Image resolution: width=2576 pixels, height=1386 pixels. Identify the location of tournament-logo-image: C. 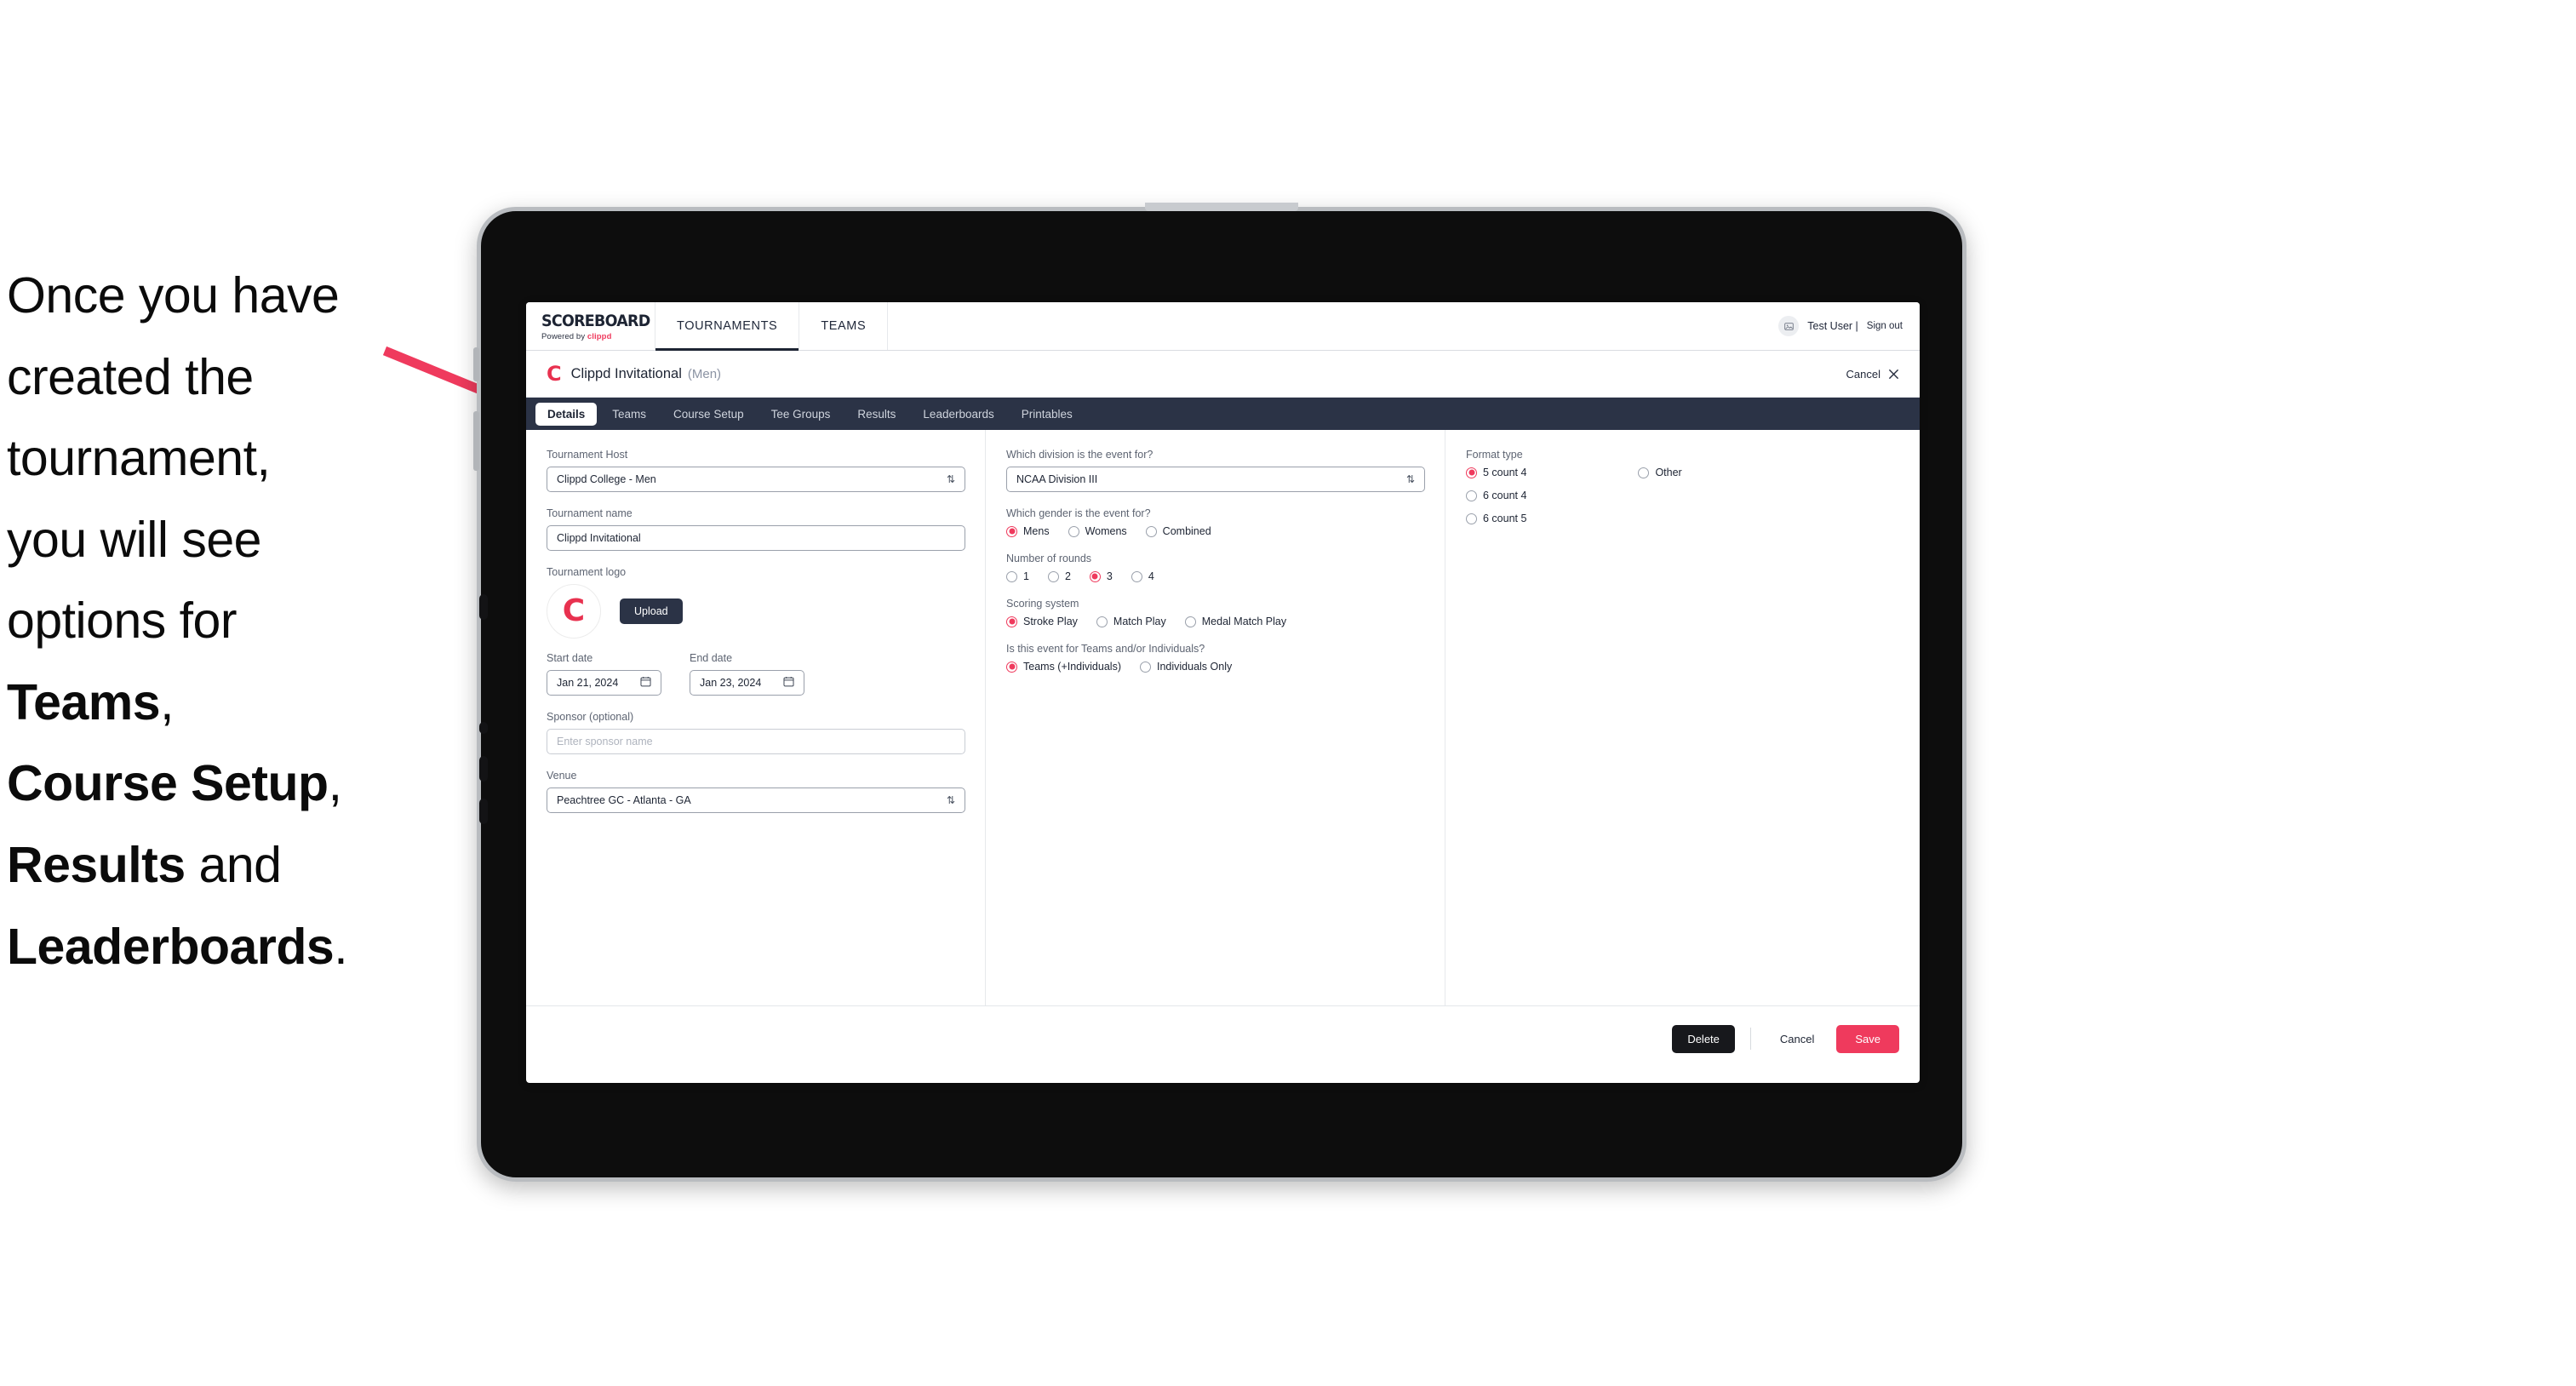
(574, 611).